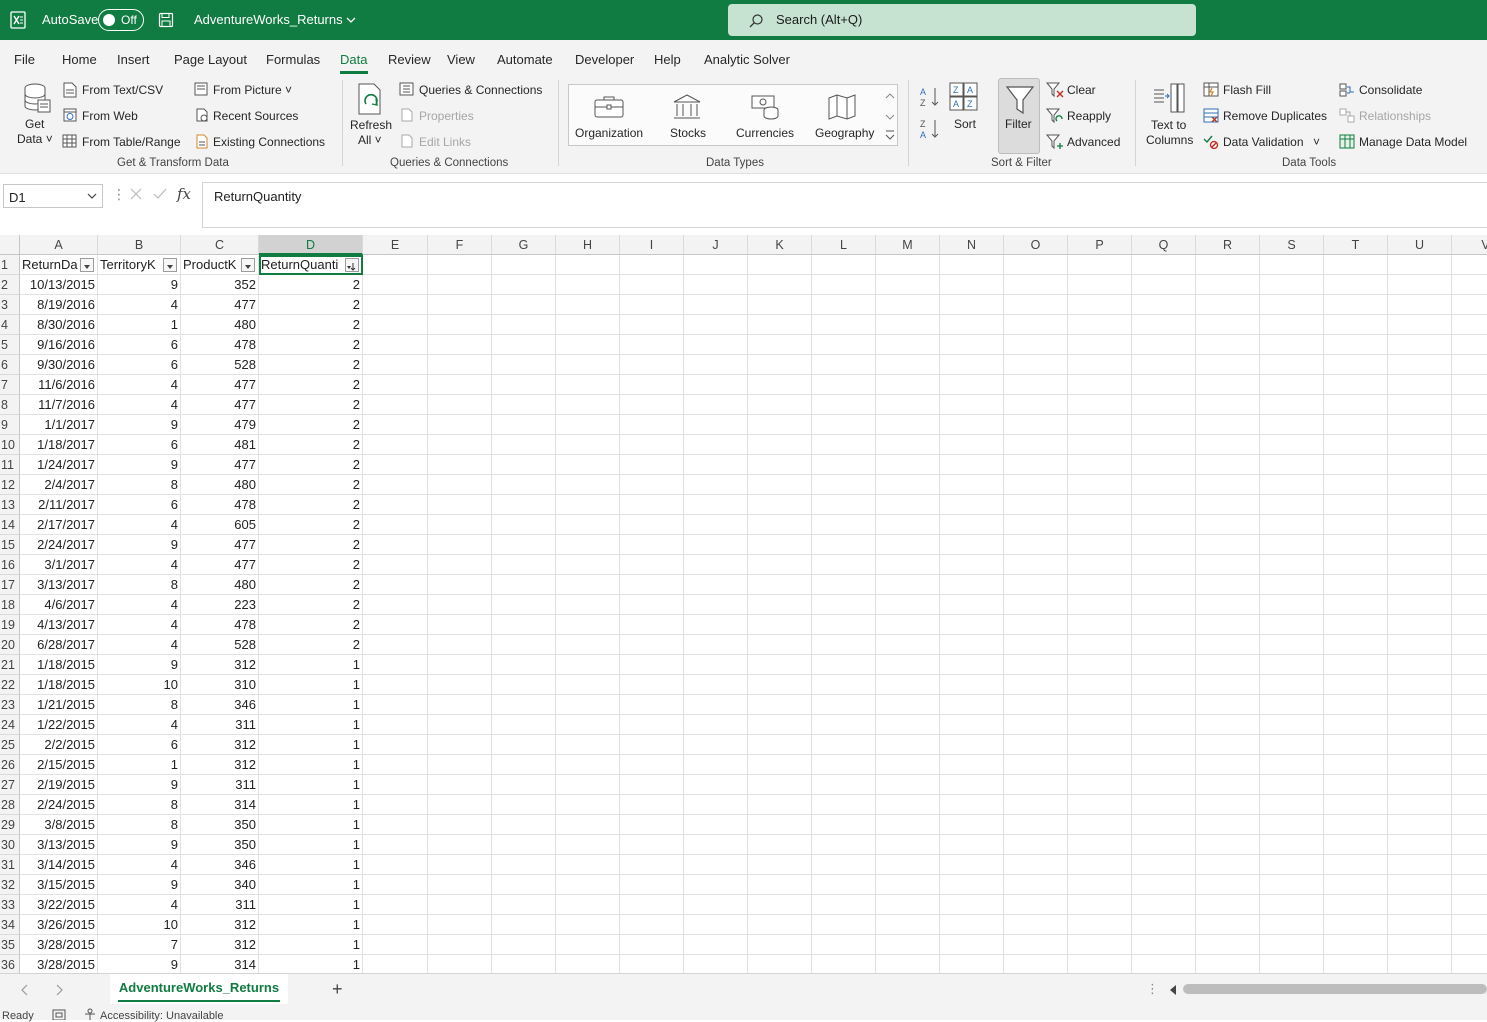 Image resolution: width=1487 pixels, height=1022 pixels. Describe the element at coordinates (220, 725) in the screenshot. I see `cell: 311` at that location.